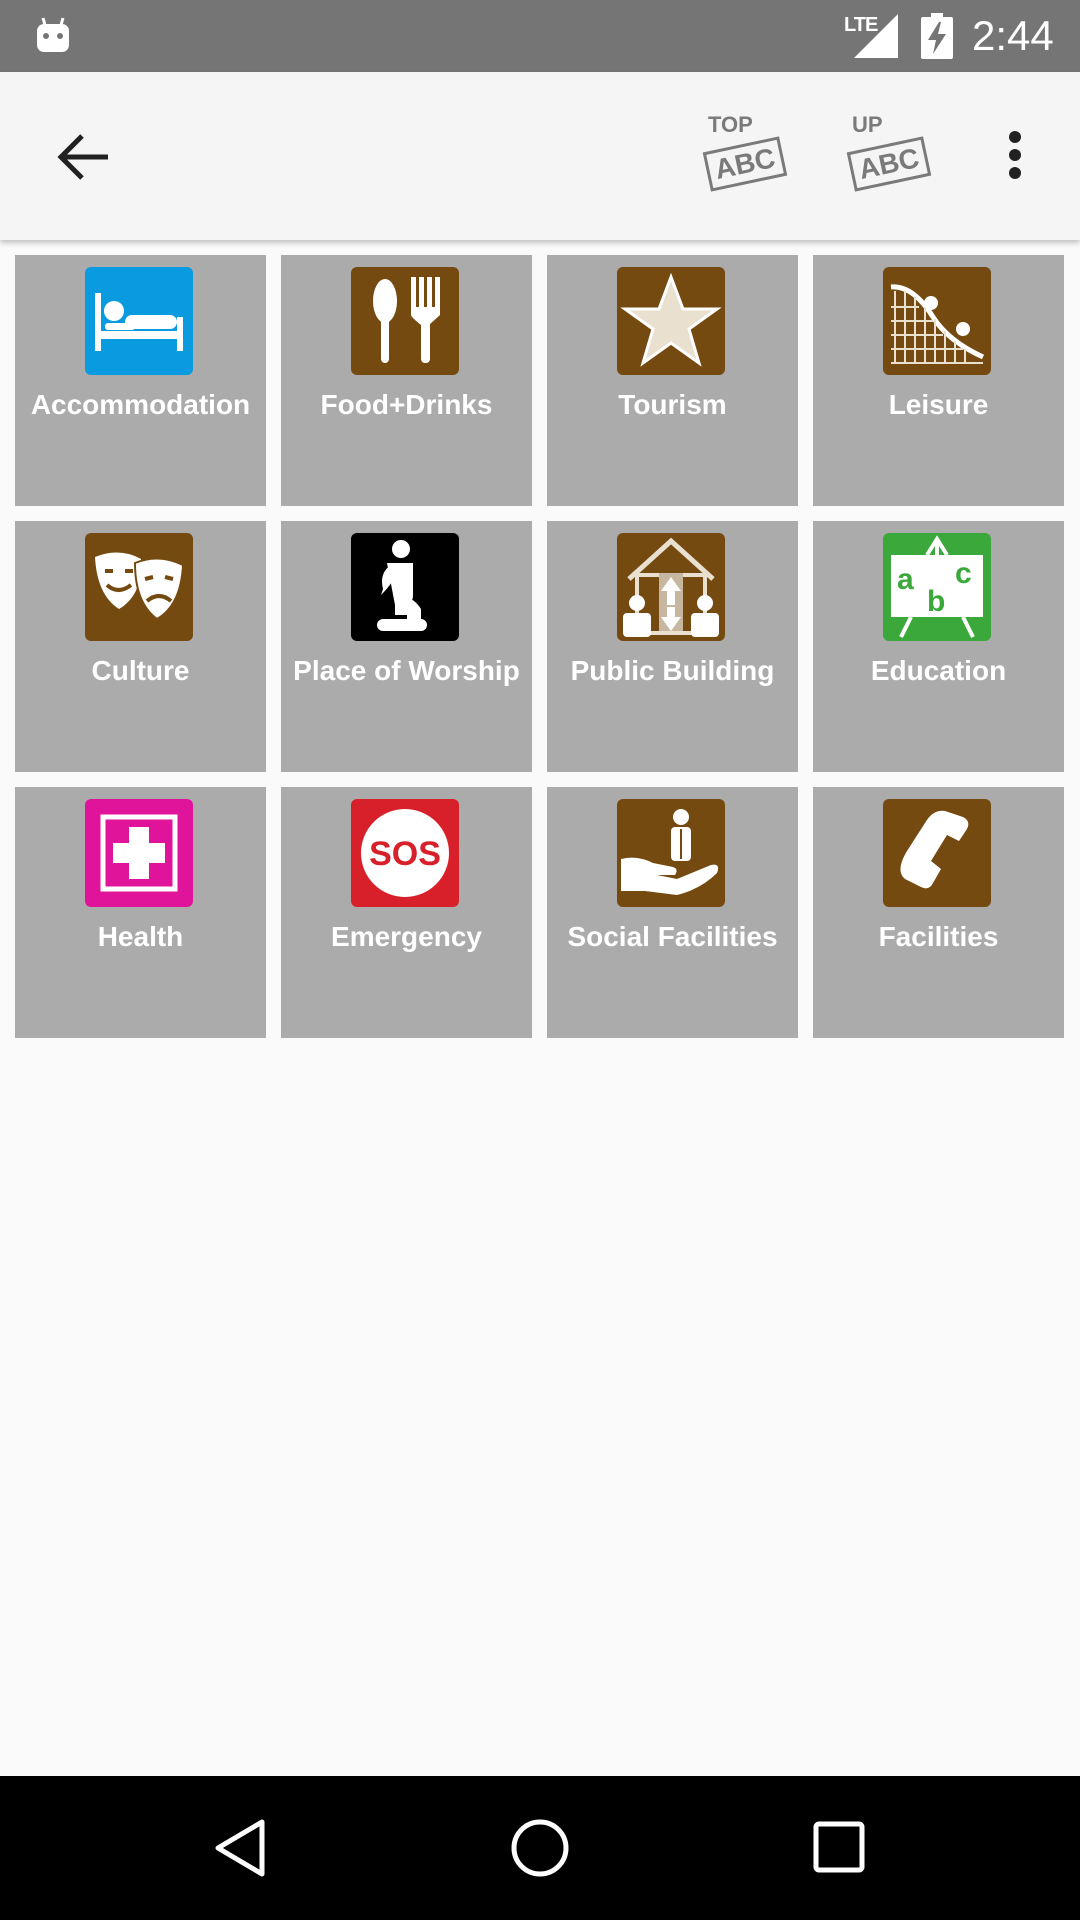 The image size is (1080, 1920). What do you see at coordinates (672, 380) in the screenshot?
I see `category-tile-tourism: Tourism` at bounding box center [672, 380].